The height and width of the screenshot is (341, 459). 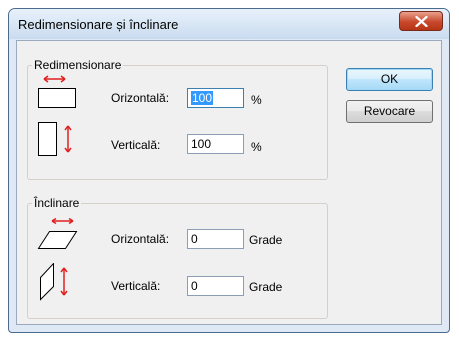 What do you see at coordinates (55, 139) in the screenshot?
I see `resize-vertical-icon` at bounding box center [55, 139].